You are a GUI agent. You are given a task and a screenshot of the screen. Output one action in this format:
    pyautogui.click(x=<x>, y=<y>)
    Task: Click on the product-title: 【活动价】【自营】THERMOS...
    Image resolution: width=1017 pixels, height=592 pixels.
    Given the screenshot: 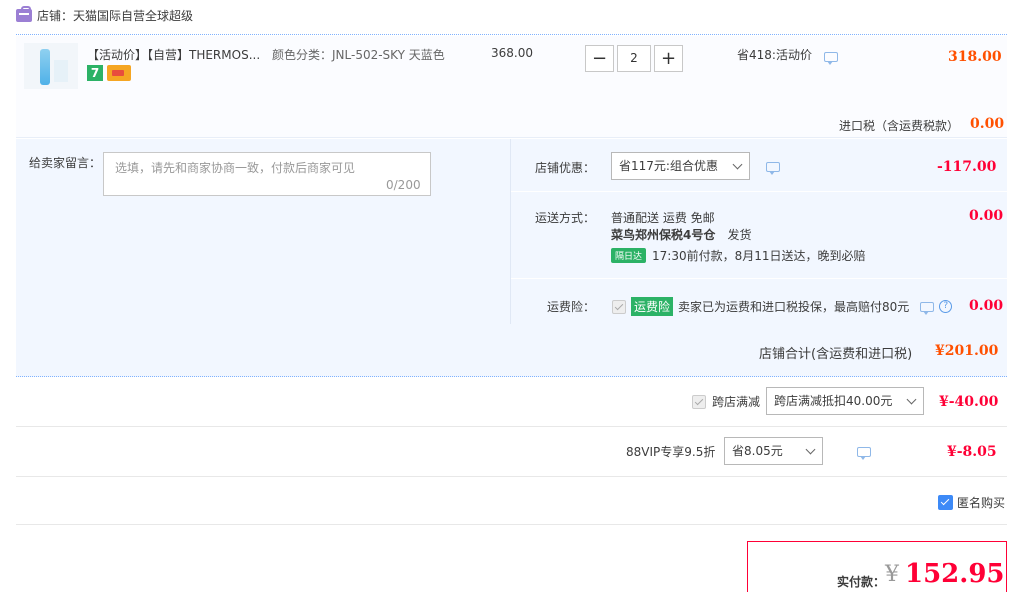 What is the action you would take?
    pyautogui.click(x=173, y=54)
    